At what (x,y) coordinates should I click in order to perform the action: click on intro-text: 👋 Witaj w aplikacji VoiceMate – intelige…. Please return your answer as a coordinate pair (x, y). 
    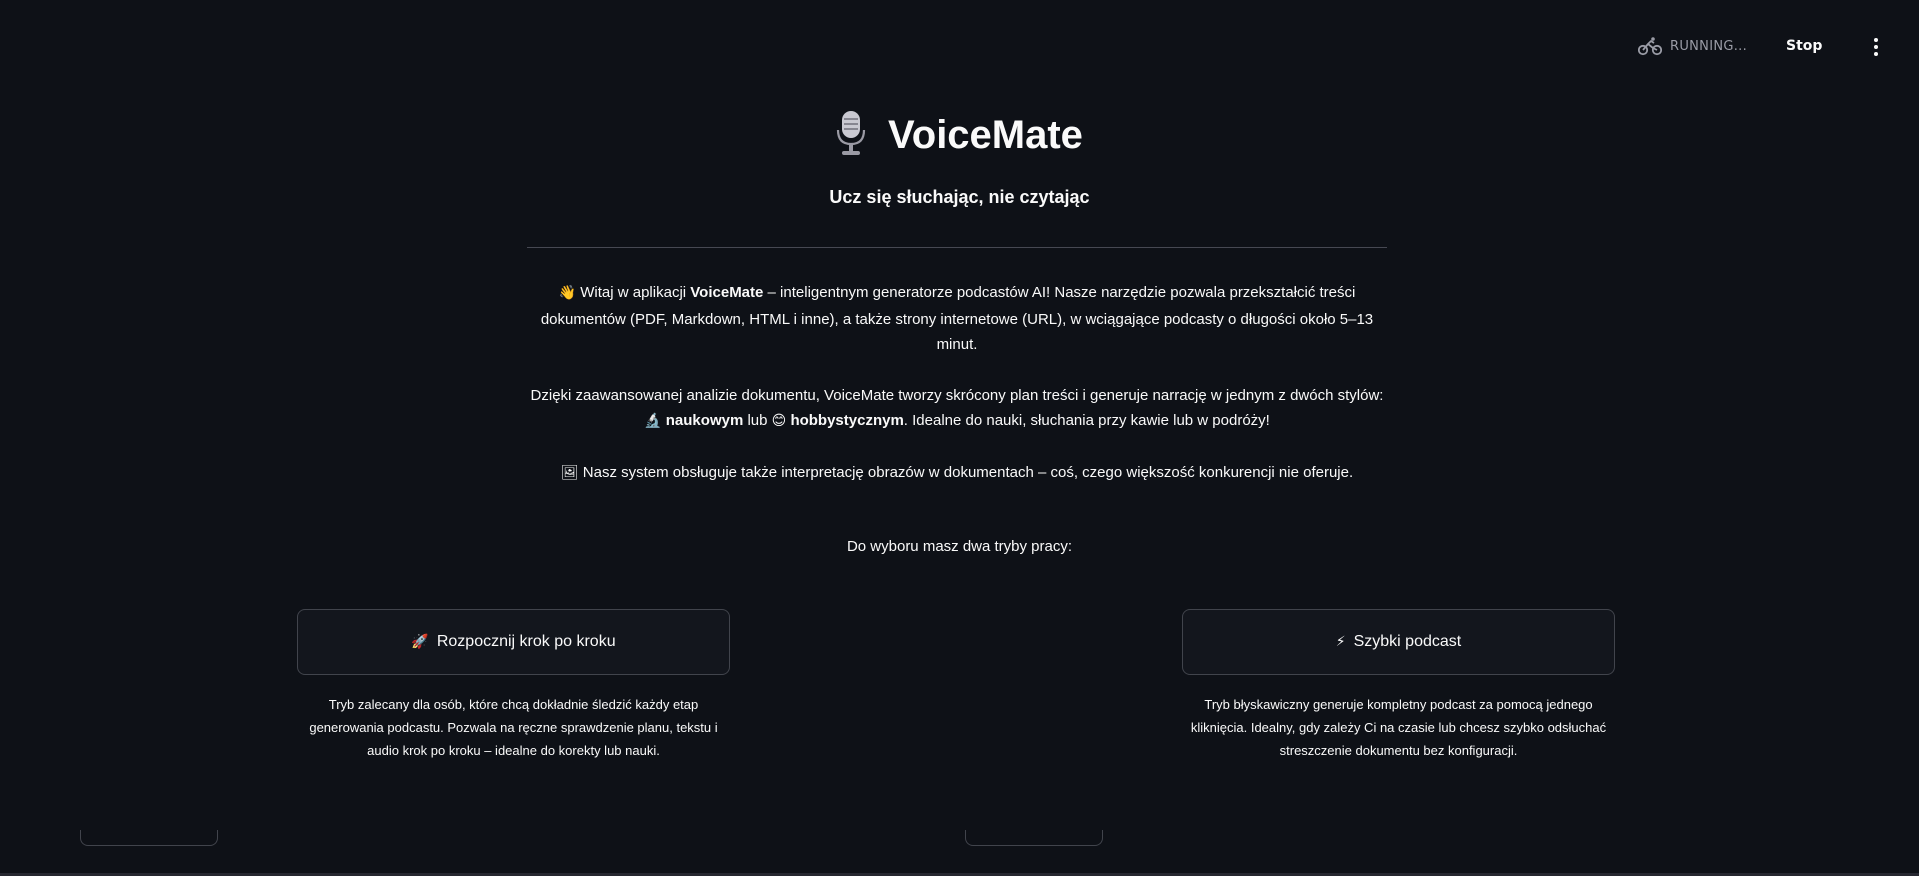
    Looking at the image, I should click on (957, 395).